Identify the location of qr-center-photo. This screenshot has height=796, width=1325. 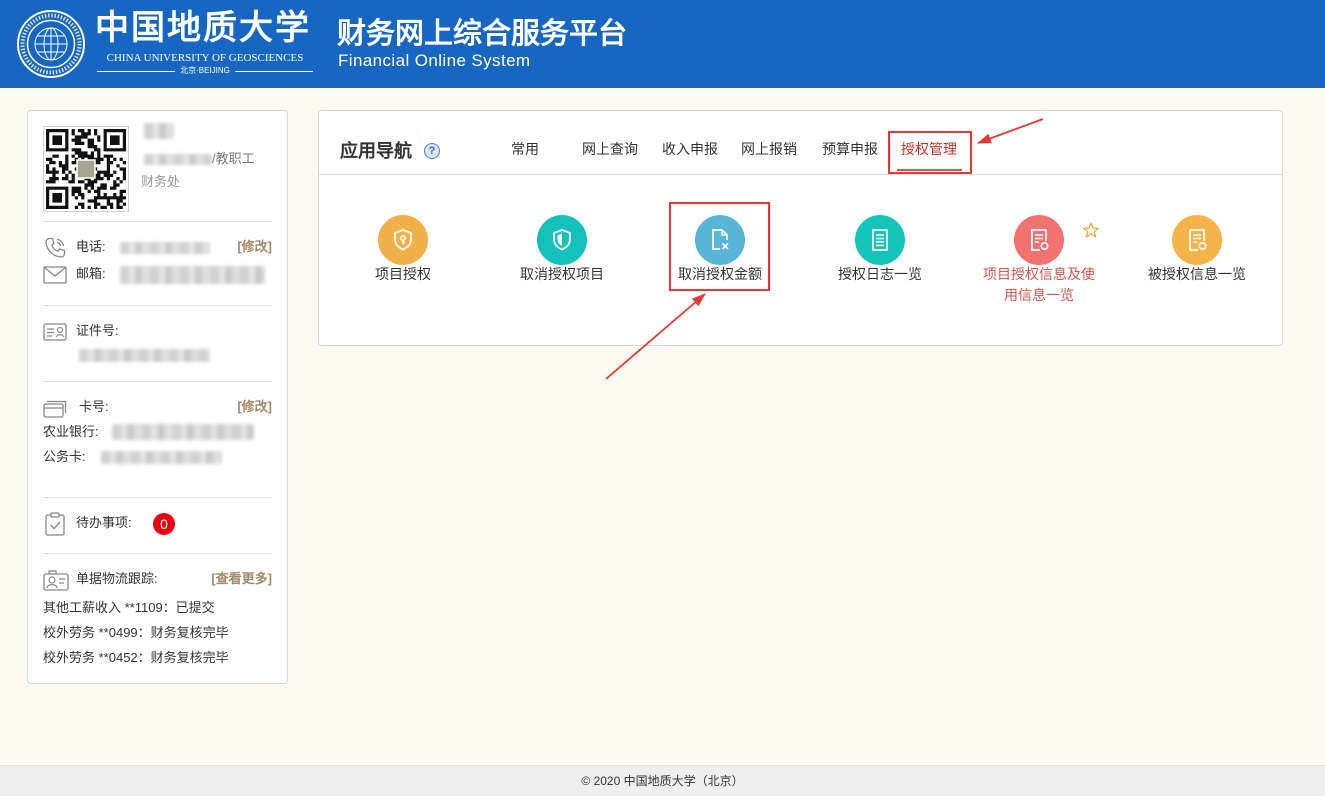
(86, 169).